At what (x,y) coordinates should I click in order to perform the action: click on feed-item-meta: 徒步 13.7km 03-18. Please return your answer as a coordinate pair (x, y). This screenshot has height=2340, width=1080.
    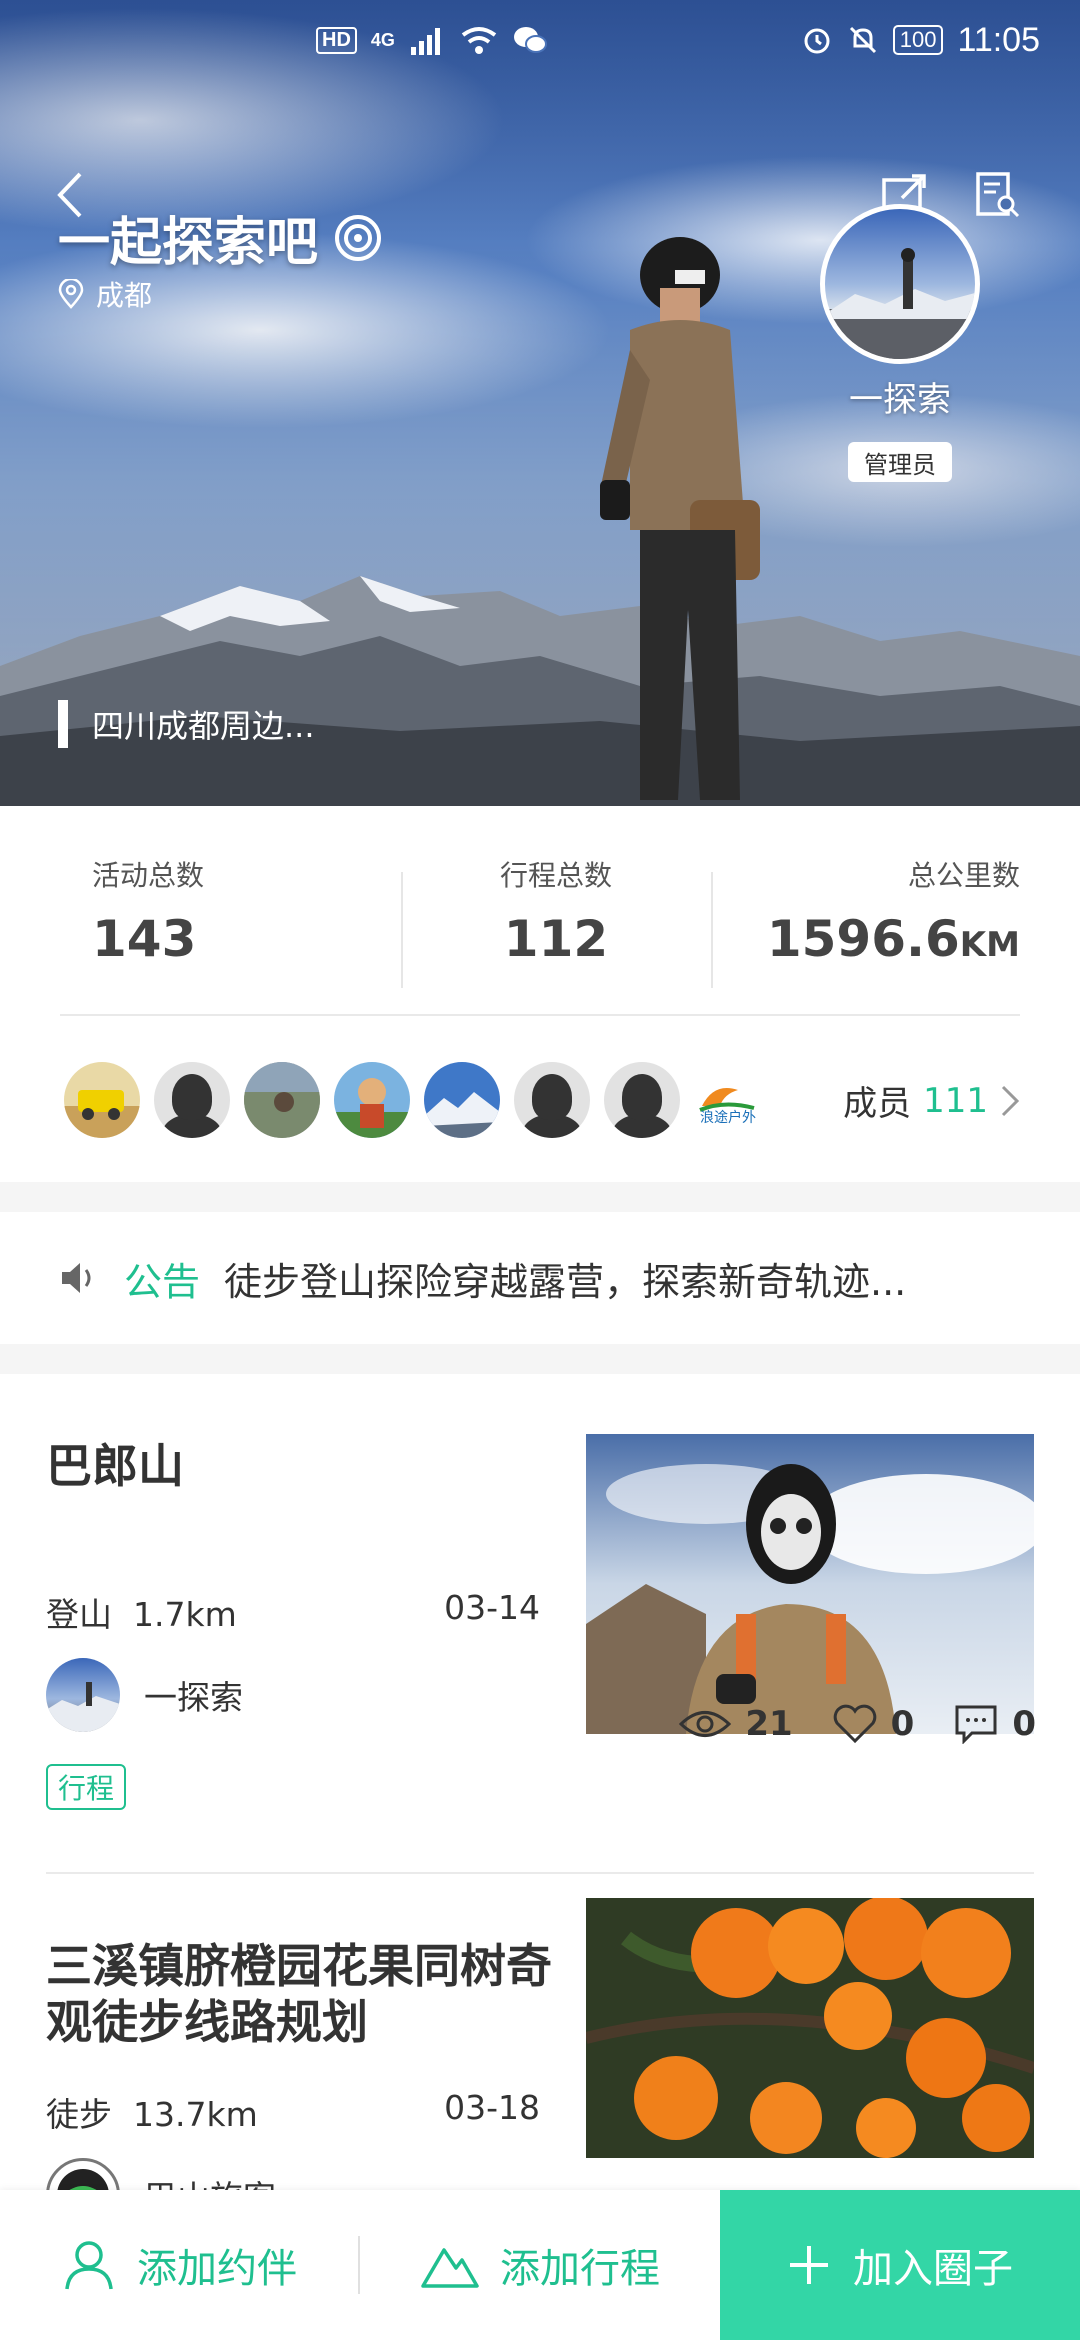
    Looking at the image, I should click on (293, 2112).